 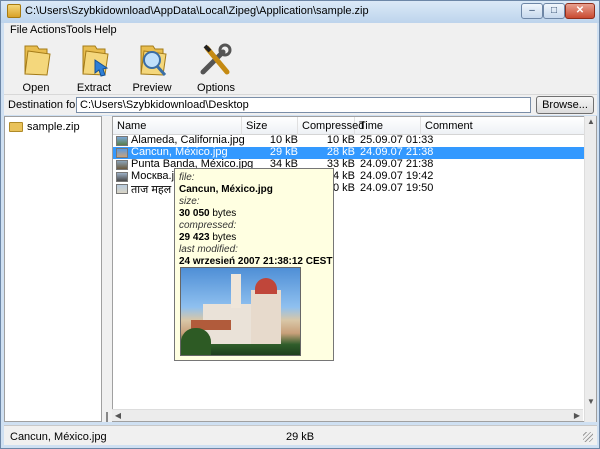 What do you see at coordinates (153, 60) in the screenshot?
I see `preview-magnifier-icon` at bounding box center [153, 60].